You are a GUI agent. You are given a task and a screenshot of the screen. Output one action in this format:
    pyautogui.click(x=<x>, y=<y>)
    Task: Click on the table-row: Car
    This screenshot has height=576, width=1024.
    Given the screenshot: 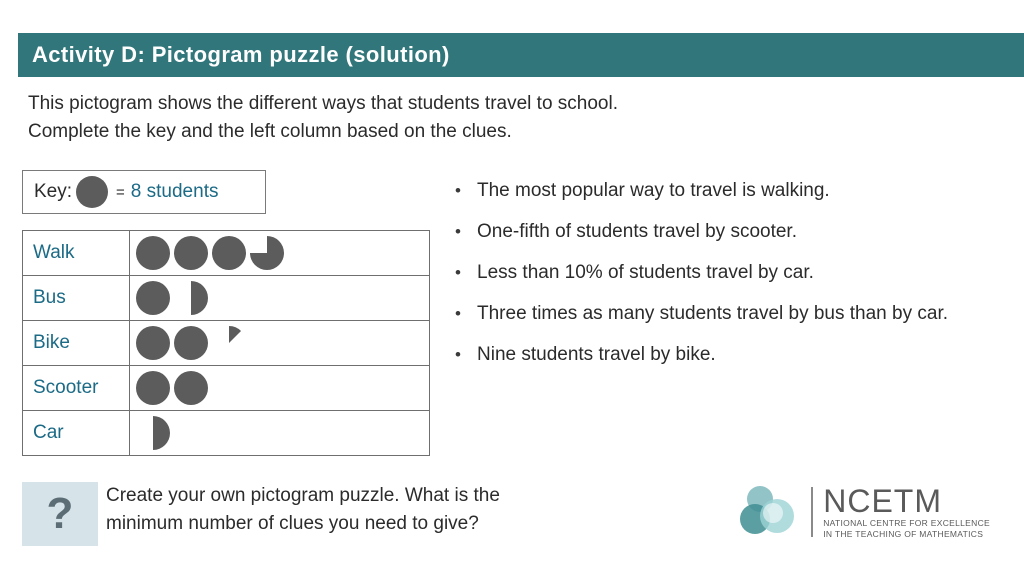 What is the action you would take?
    pyautogui.click(x=226, y=433)
    